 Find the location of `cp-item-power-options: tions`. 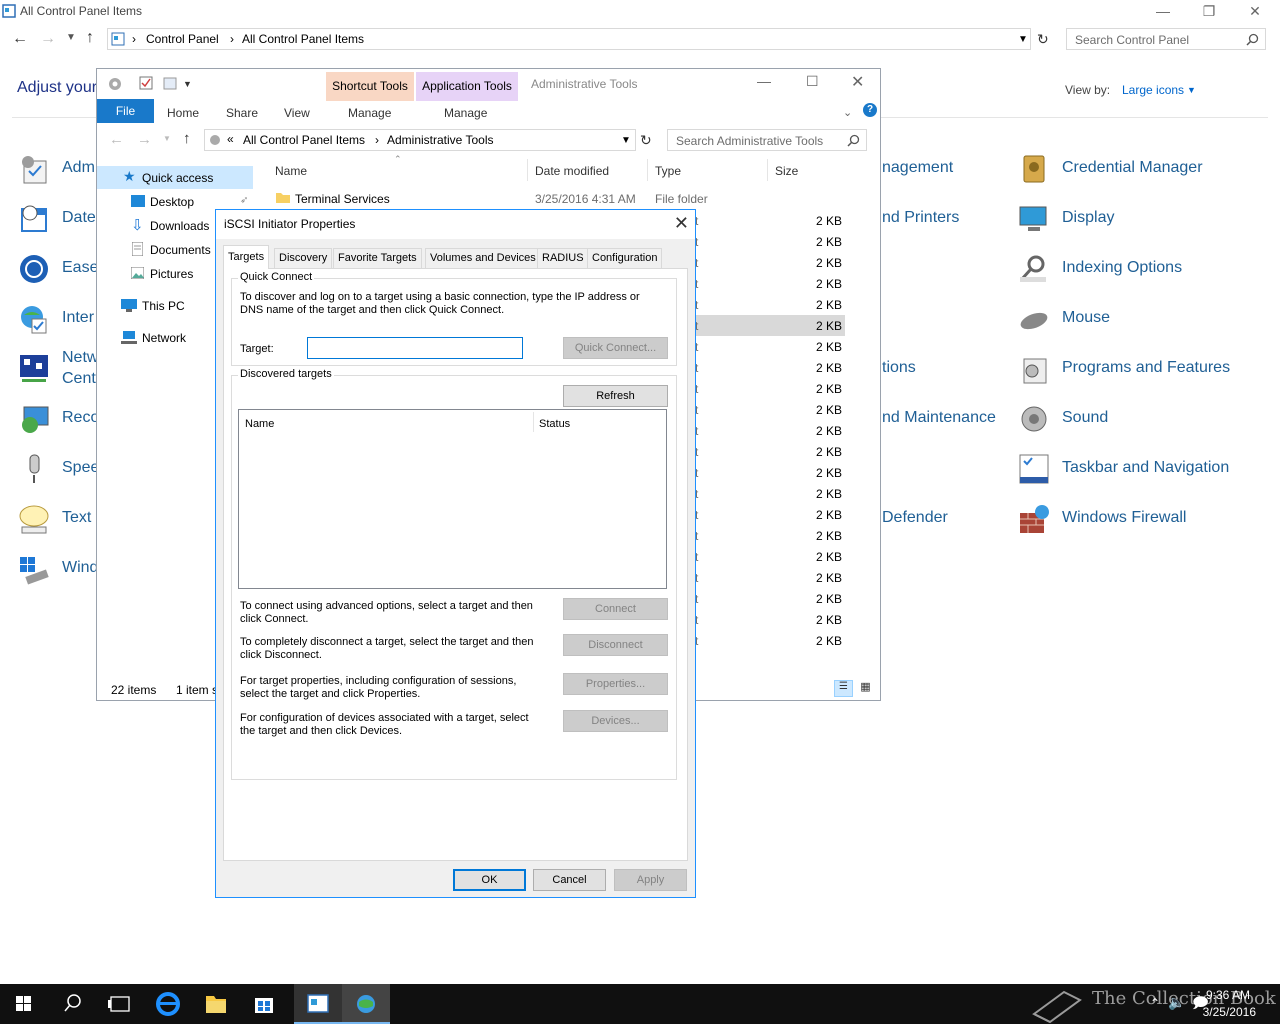

cp-item-power-options: tions is located at coordinates (899, 368).